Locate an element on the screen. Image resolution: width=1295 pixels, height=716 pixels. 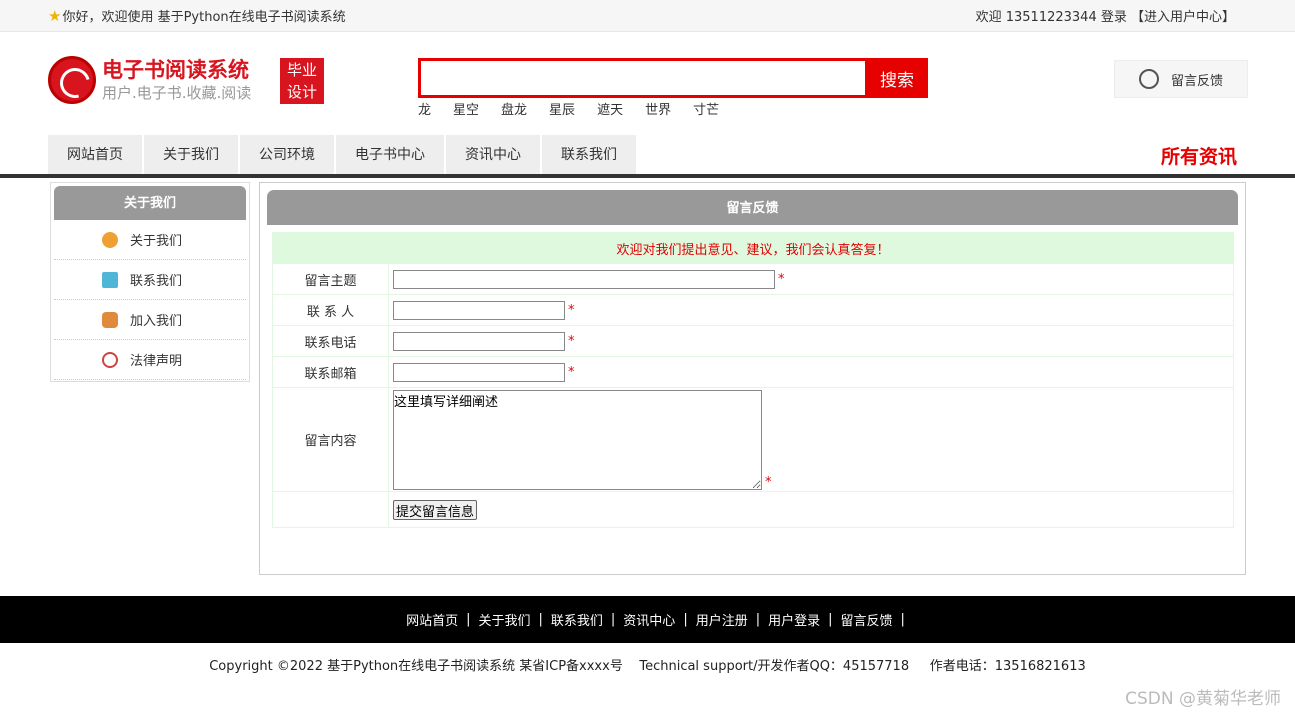
content-textarea: 这里填写详细阐述 is located at coordinates (577, 439).